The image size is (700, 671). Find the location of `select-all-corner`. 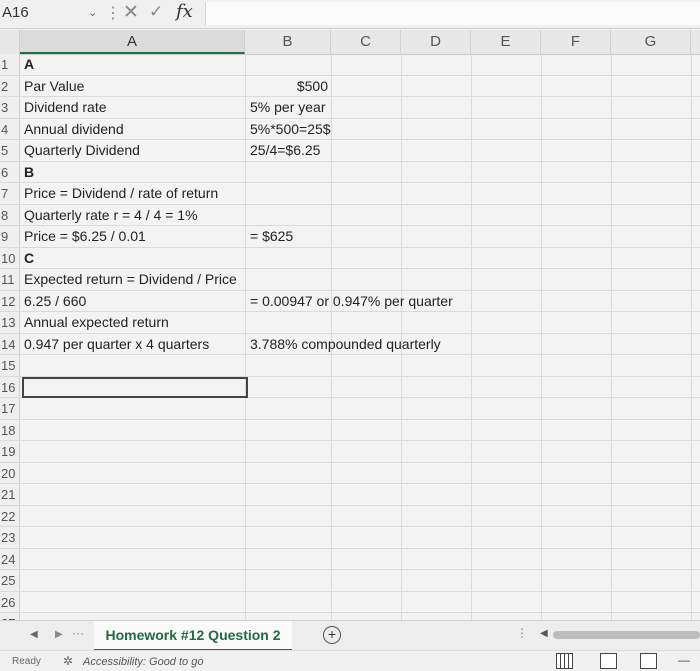

select-all-corner is located at coordinates (10, 42).